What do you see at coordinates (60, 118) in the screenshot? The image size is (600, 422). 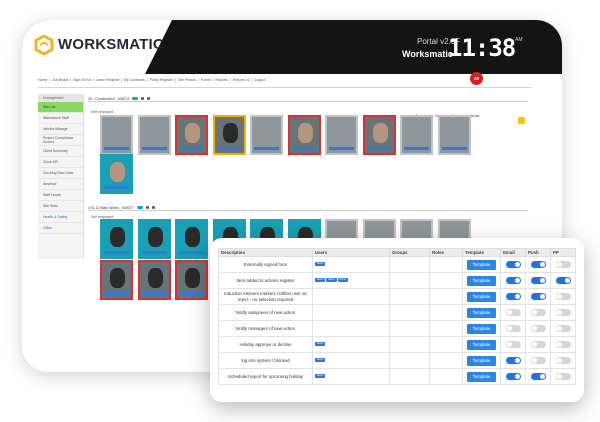 I see `sidebar-item: Attendance Staff` at bounding box center [60, 118].